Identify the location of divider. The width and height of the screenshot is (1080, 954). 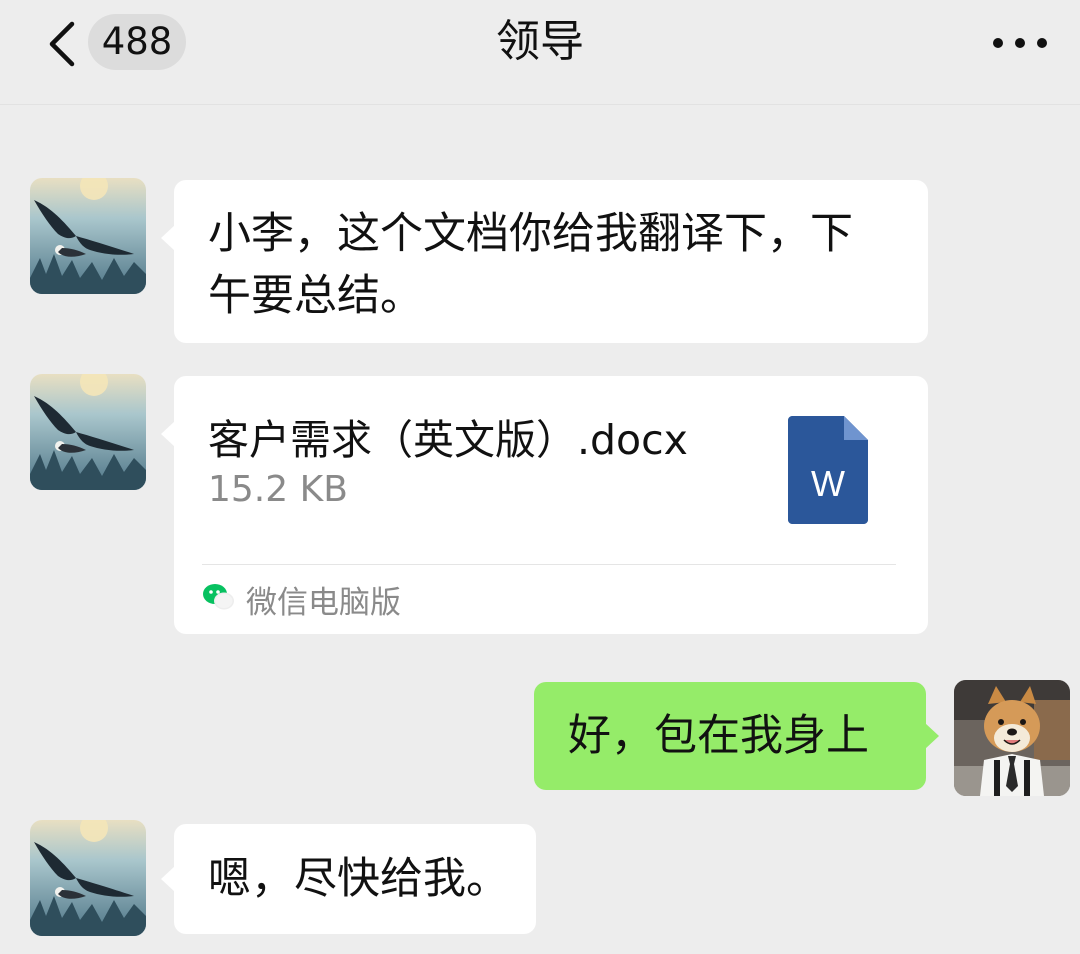
(549, 564).